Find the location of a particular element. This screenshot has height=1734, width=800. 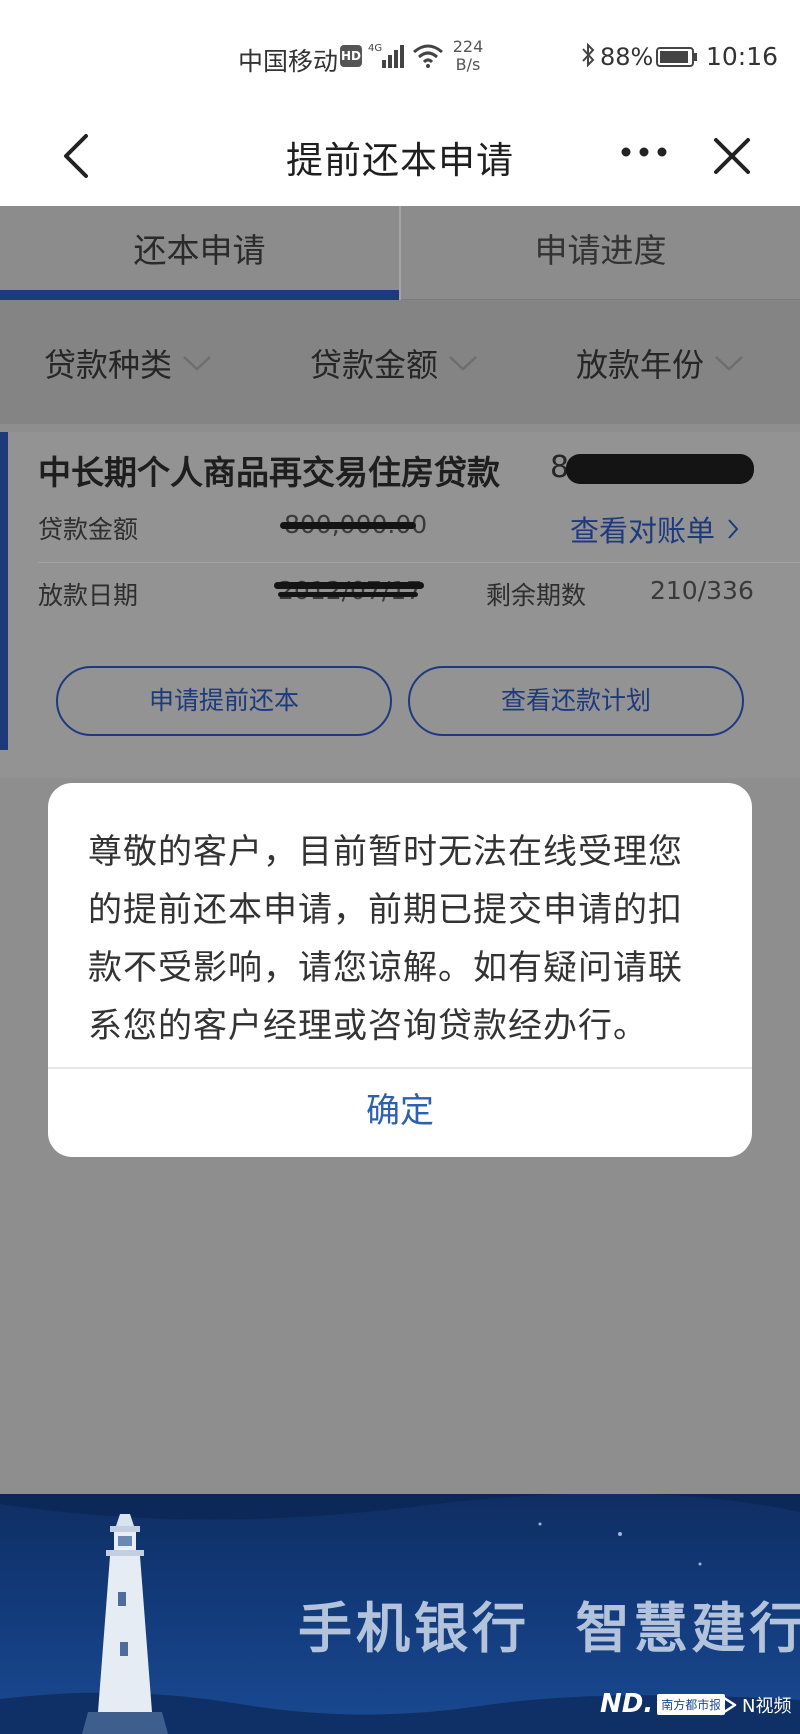

loan-amount-redaction is located at coordinates (348, 525).